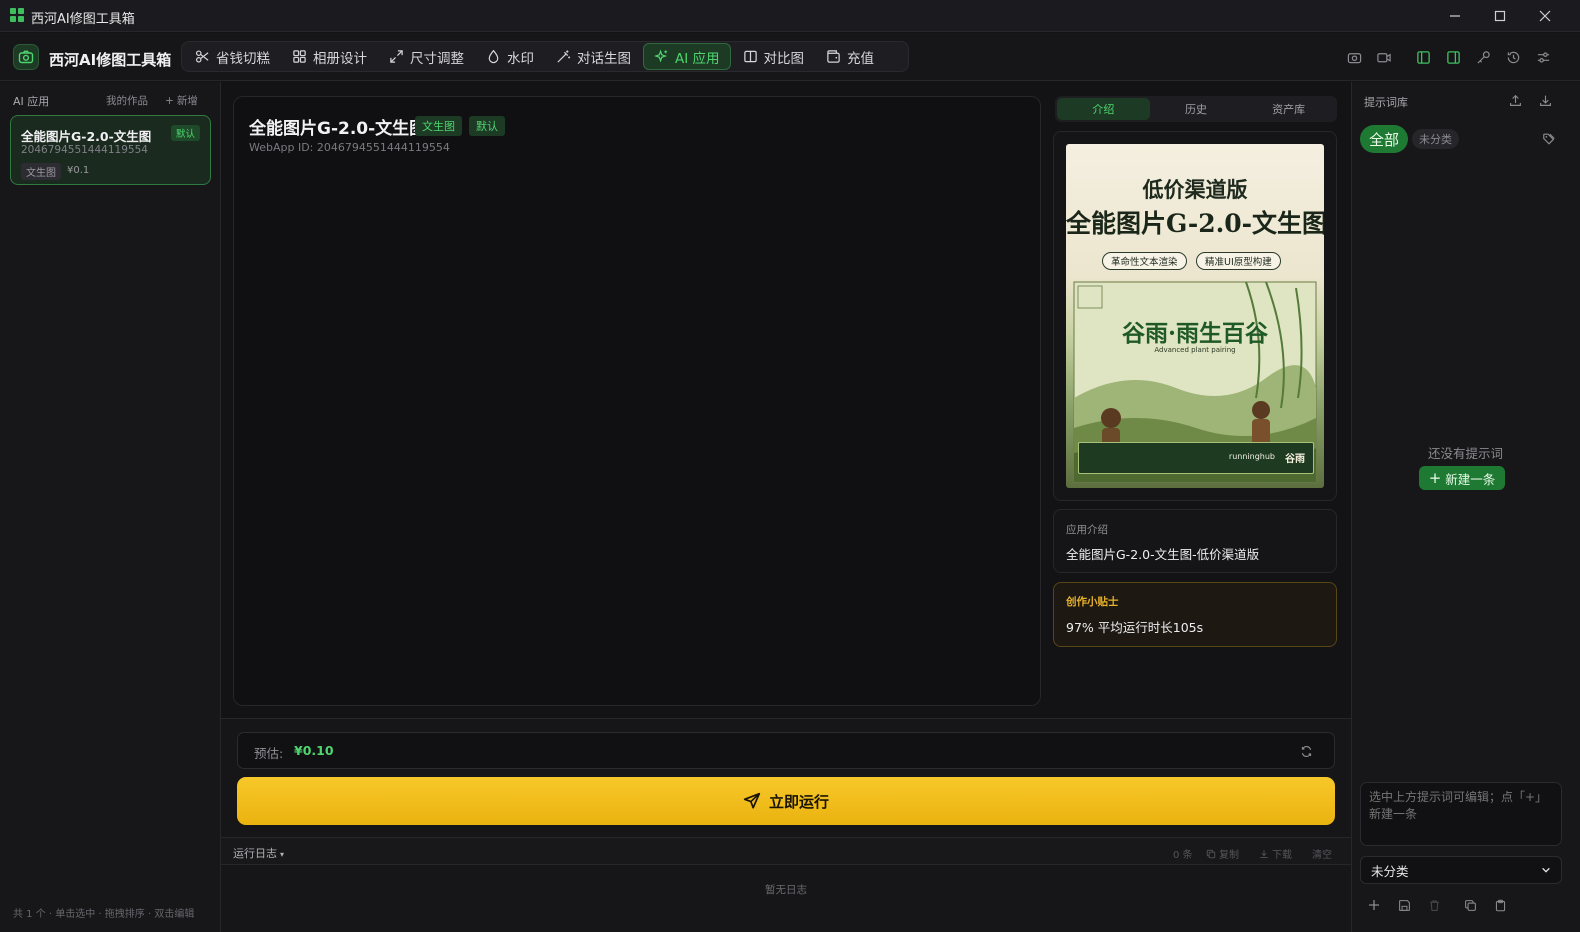 This screenshot has width=1580, height=932. Describe the element at coordinates (1513, 57) in the screenshot. I see `history-icon` at that location.